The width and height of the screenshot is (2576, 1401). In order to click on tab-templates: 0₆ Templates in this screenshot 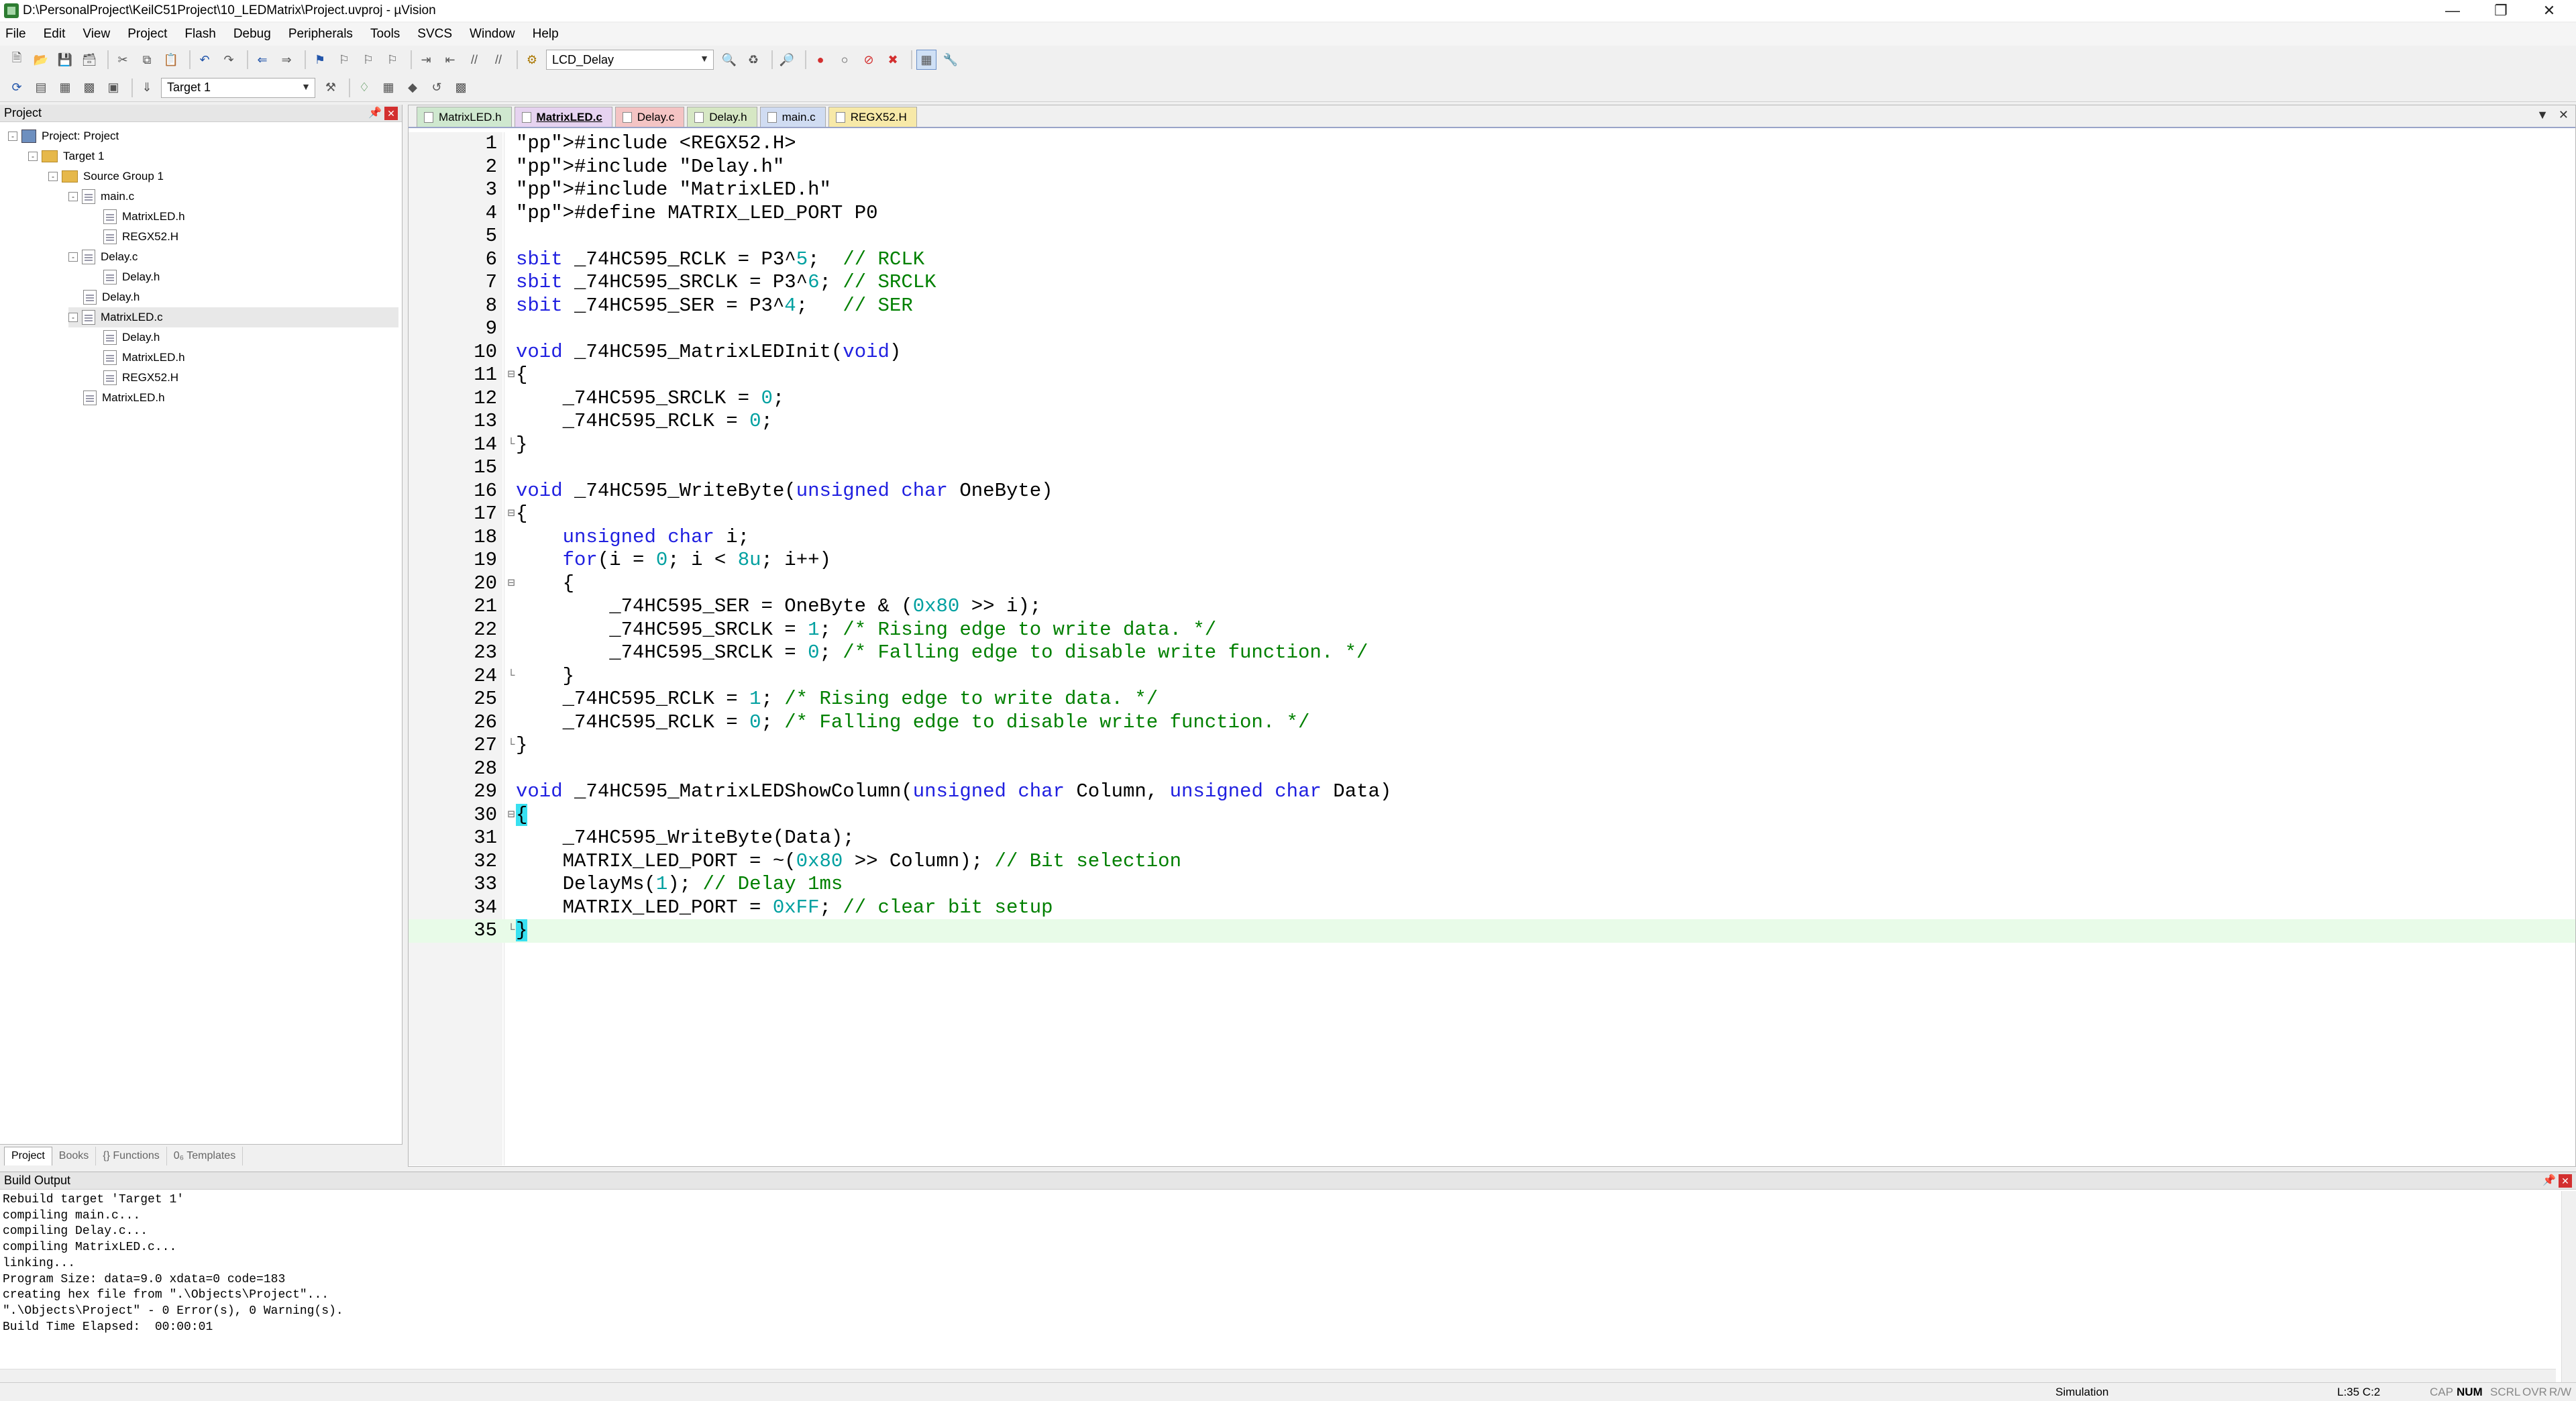, I will do `click(205, 1155)`.